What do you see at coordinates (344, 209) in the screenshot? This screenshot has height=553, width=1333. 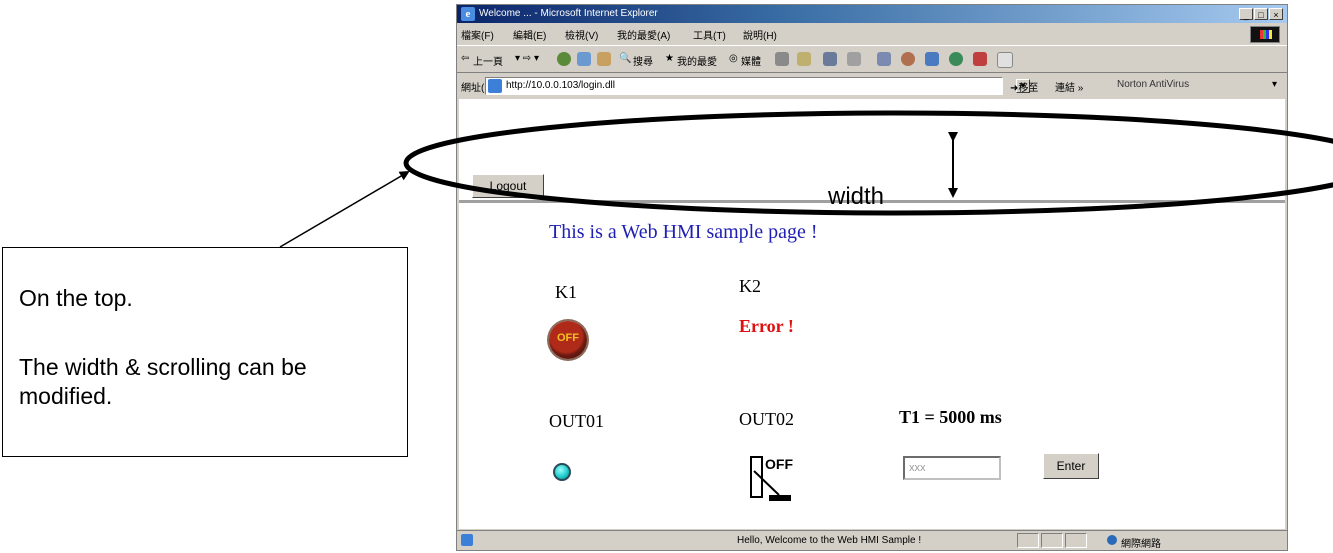 I see `callout-arrow` at bounding box center [344, 209].